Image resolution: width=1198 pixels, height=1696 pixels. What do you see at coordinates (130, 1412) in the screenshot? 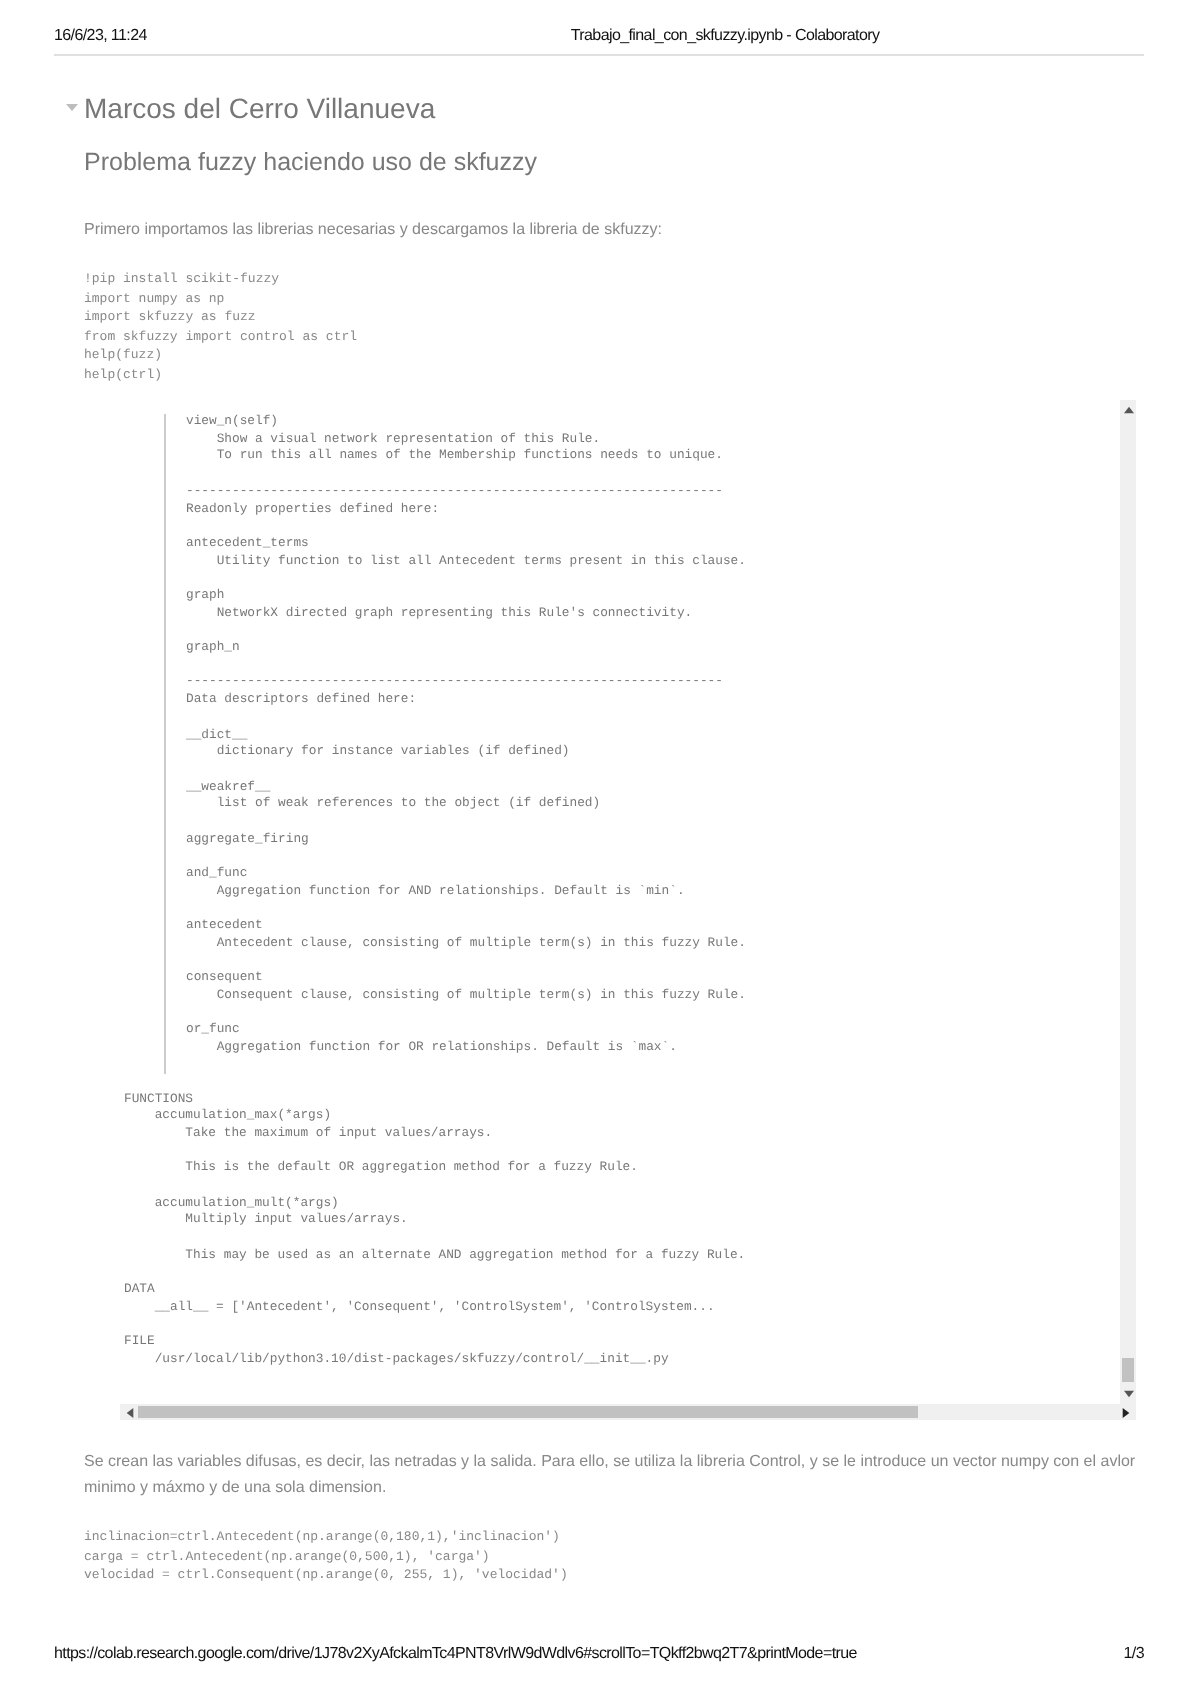
I see `scroll-left-icon` at bounding box center [130, 1412].